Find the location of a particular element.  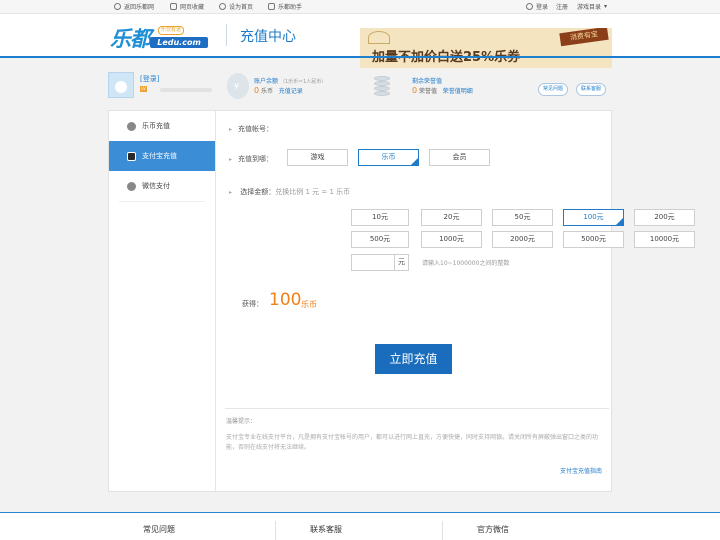

balance-title-text: 账户余额 is located at coordinates (266, 81).